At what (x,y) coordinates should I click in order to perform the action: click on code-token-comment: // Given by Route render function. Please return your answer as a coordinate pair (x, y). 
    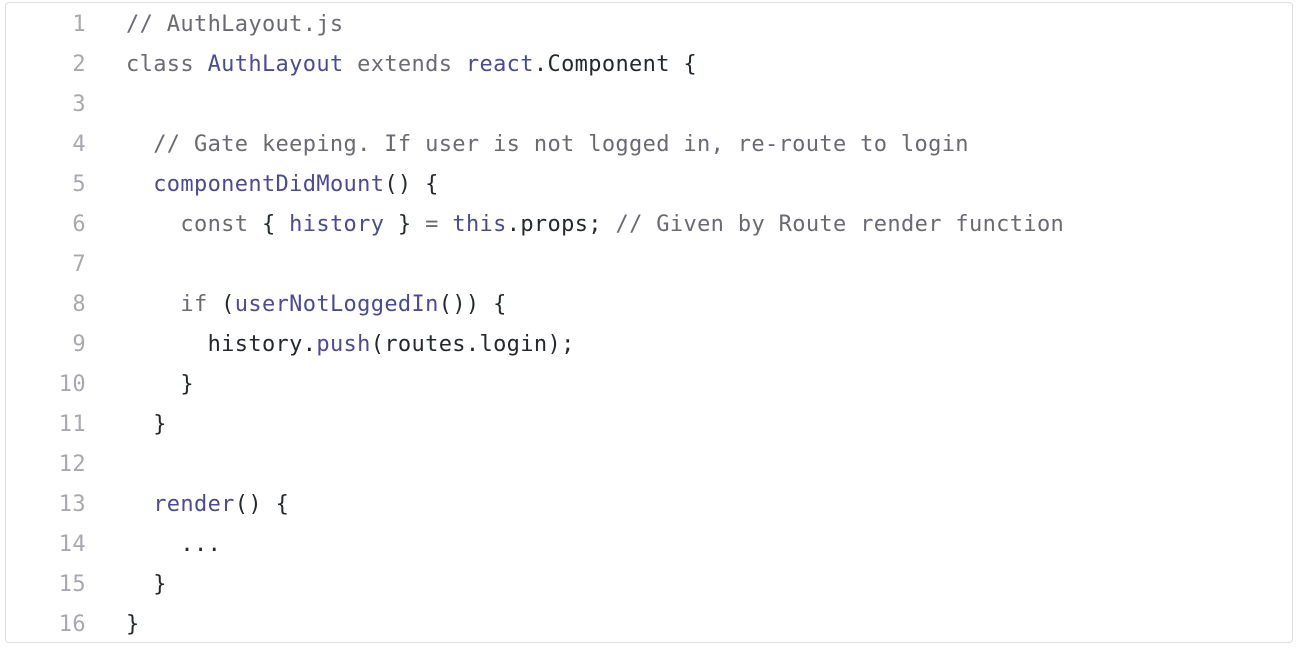
    Looking at the image, I should click on (840, 224).